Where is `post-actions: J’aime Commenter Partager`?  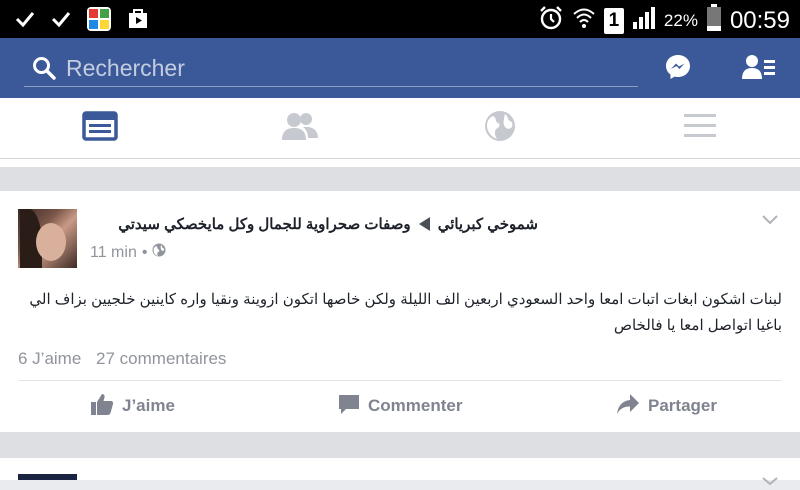 post-actions: J’aime Commenter Partager is located at coordinates (400, 406).